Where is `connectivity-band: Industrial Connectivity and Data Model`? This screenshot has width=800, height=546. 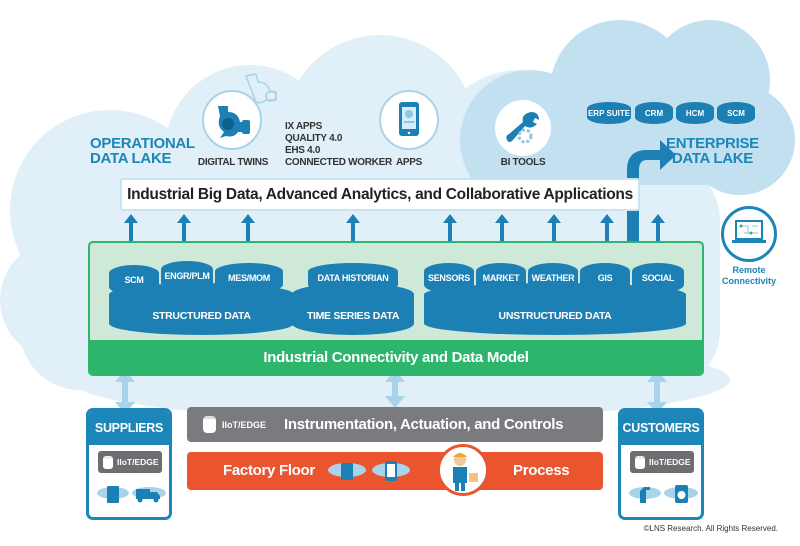
connectivity-band: Industrial Connectivity and Data Model is located at coordinates (396, 357).